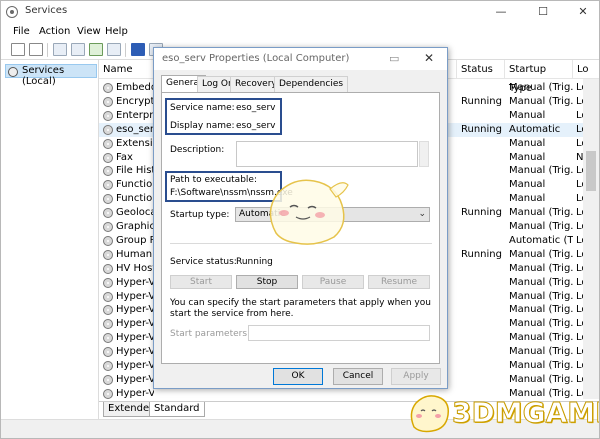 This screenshot has height=439, width=600. I want to click on startup-type-label: Startup type:, so click(200, 215).